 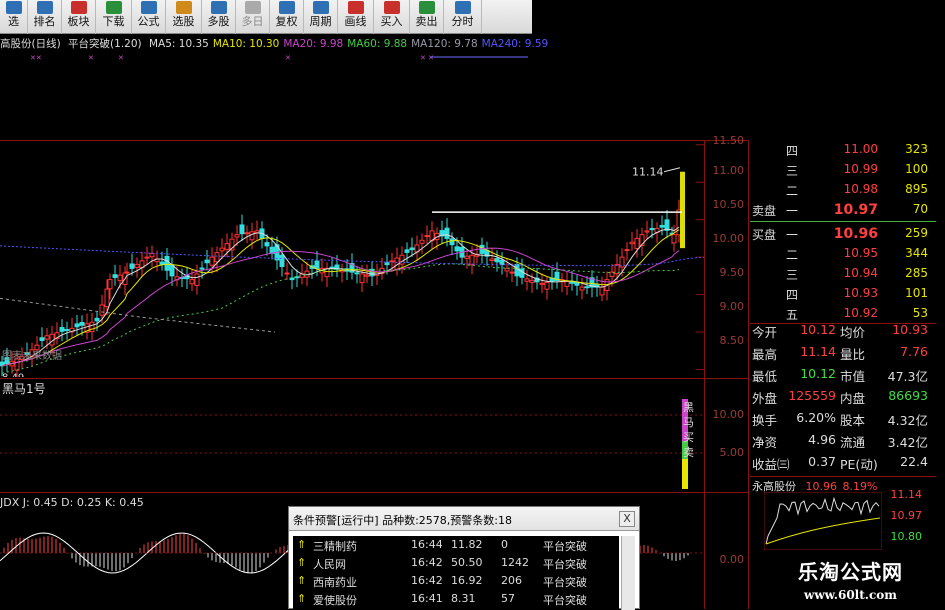 I want to click on alert-popup-header: 条件预警[运行中] 品种数:2578,预警条数:18 X, so click(x=464, y=519).